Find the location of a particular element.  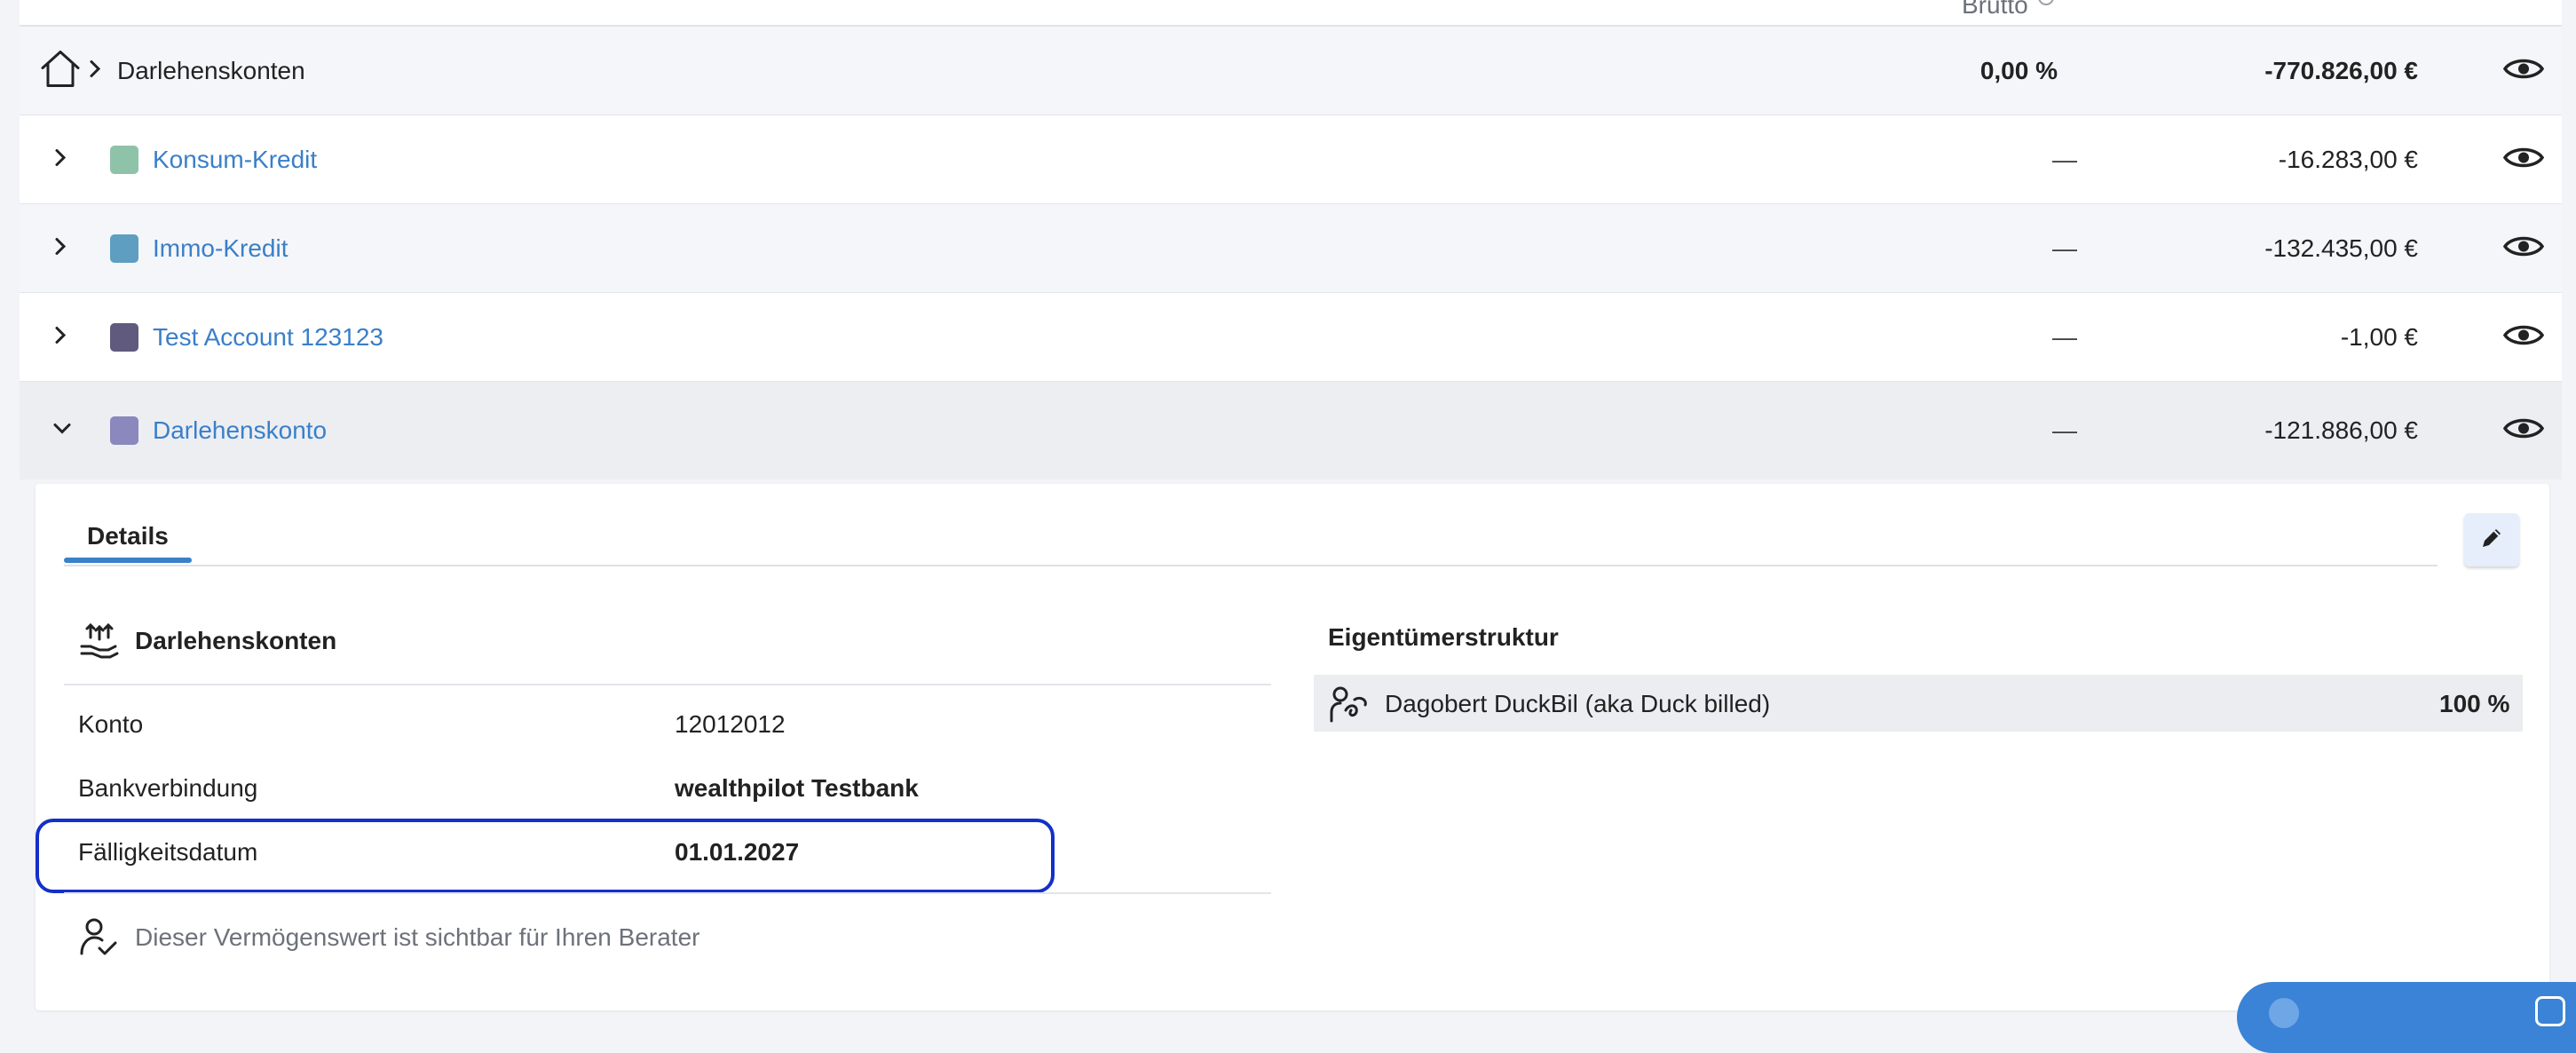

chevron-down-icon is located at coordinates (62, 431).